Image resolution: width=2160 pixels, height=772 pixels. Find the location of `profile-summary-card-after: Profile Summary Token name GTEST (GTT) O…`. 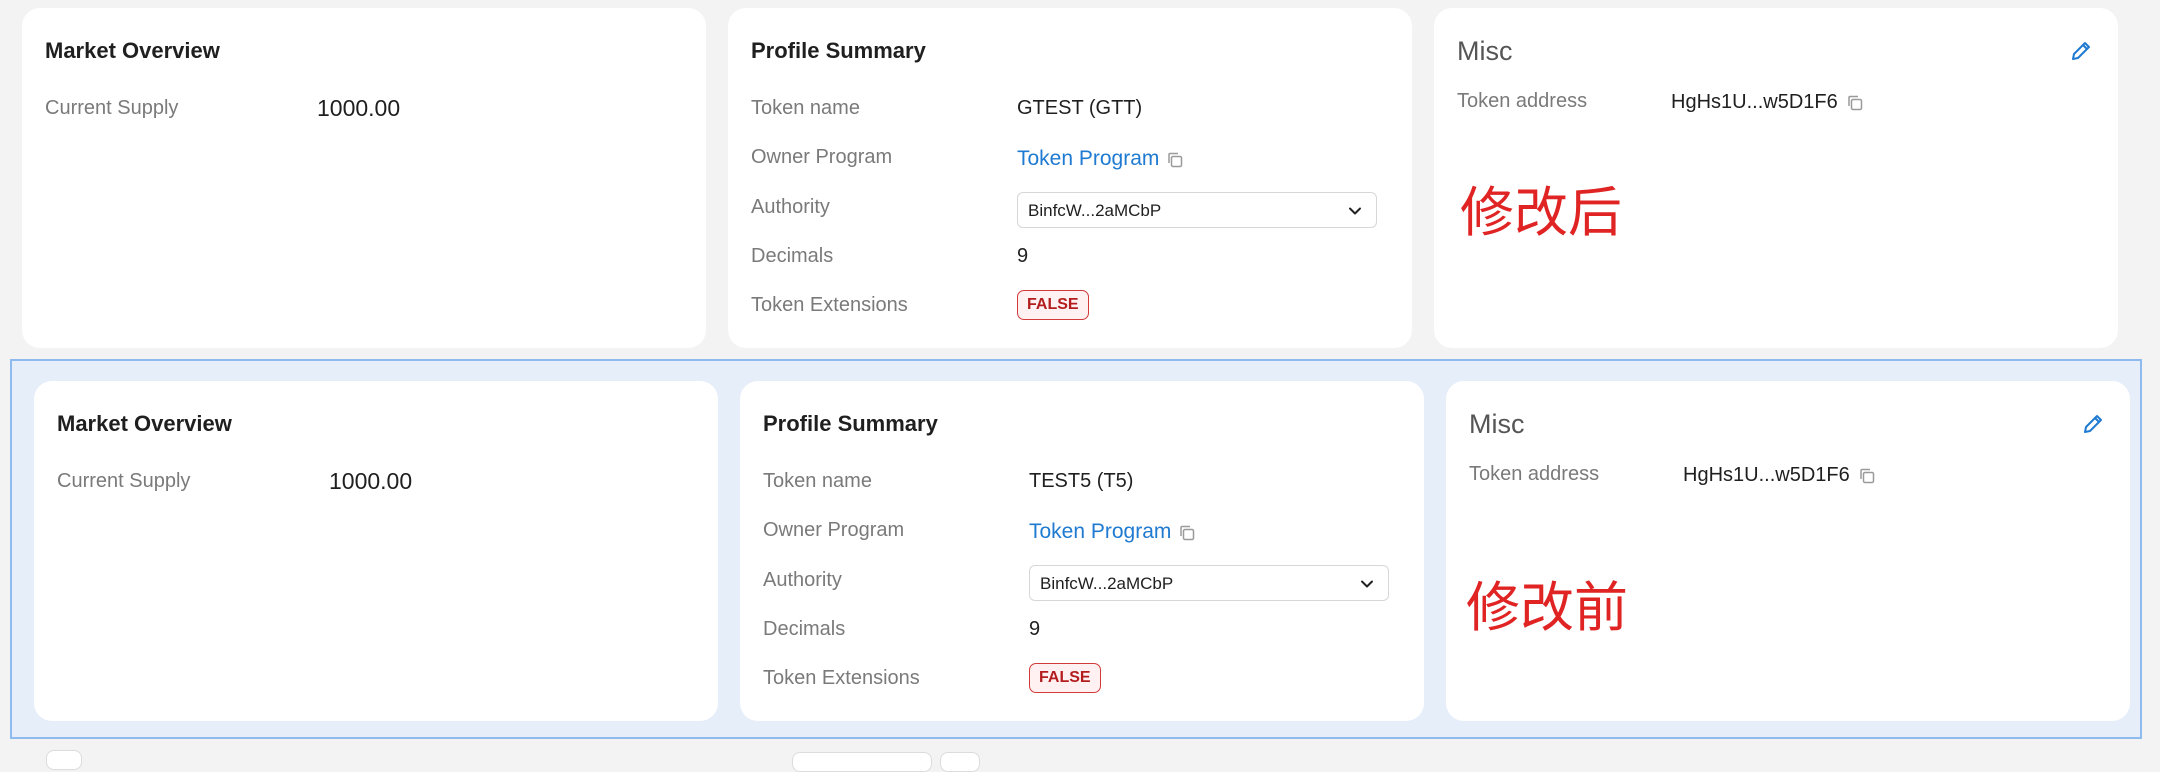

profile-summary-card-after: Profile Summary Token name GTEST (GTT) O… is located at coordinates (1070, 178).